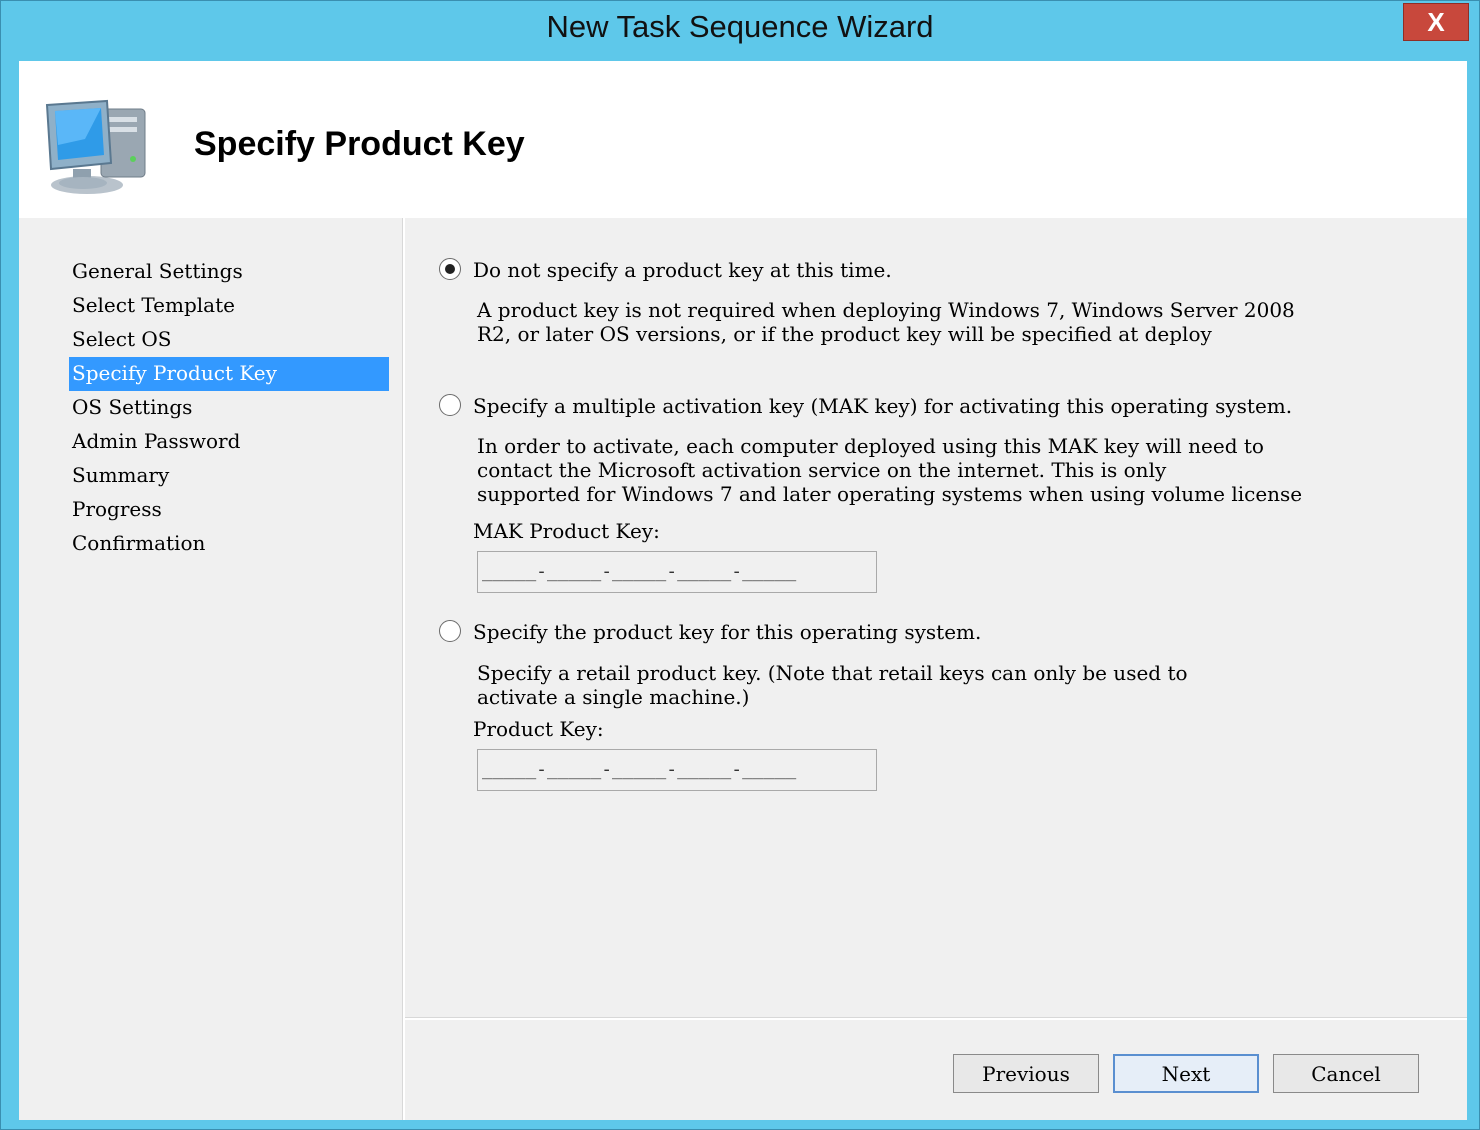 The height and width of the screenshot is (1130, 1480). Describe the element at coordinates (450, 631) in the screenshot. I see `radio-retail-key` at that location.